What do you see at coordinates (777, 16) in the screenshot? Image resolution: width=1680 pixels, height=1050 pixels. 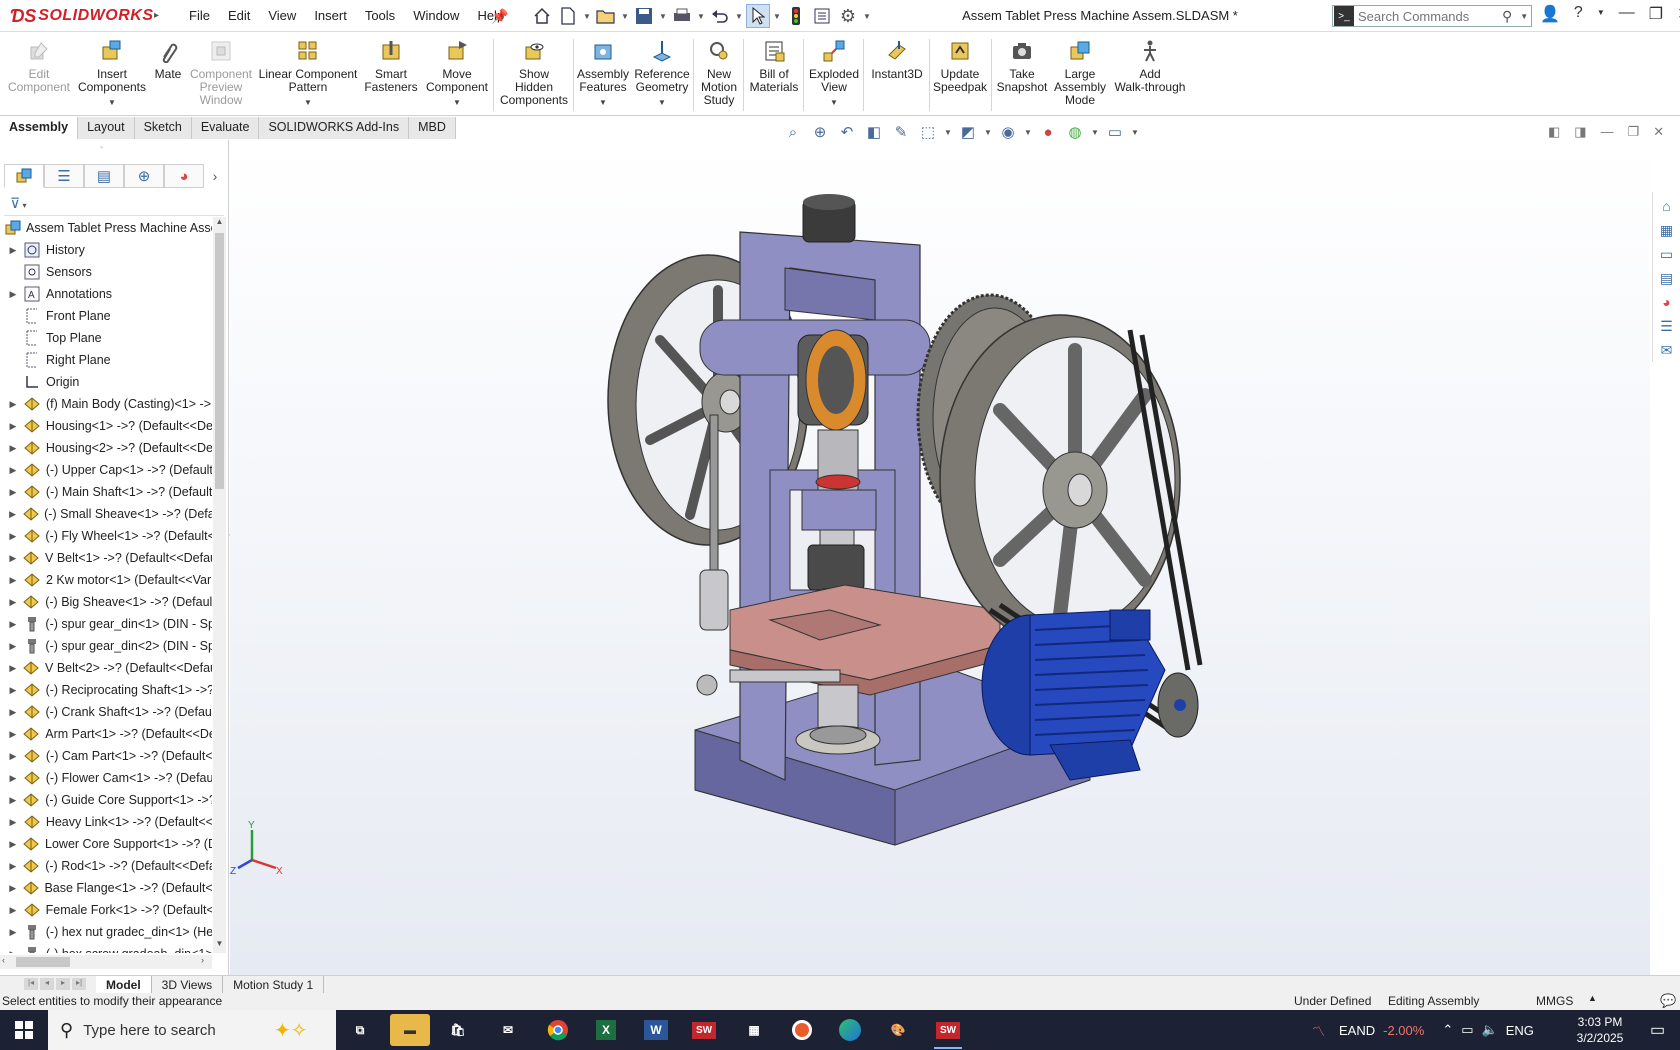 I see `select-dropdown-icon: ▼` at bounding box center [777, 16].